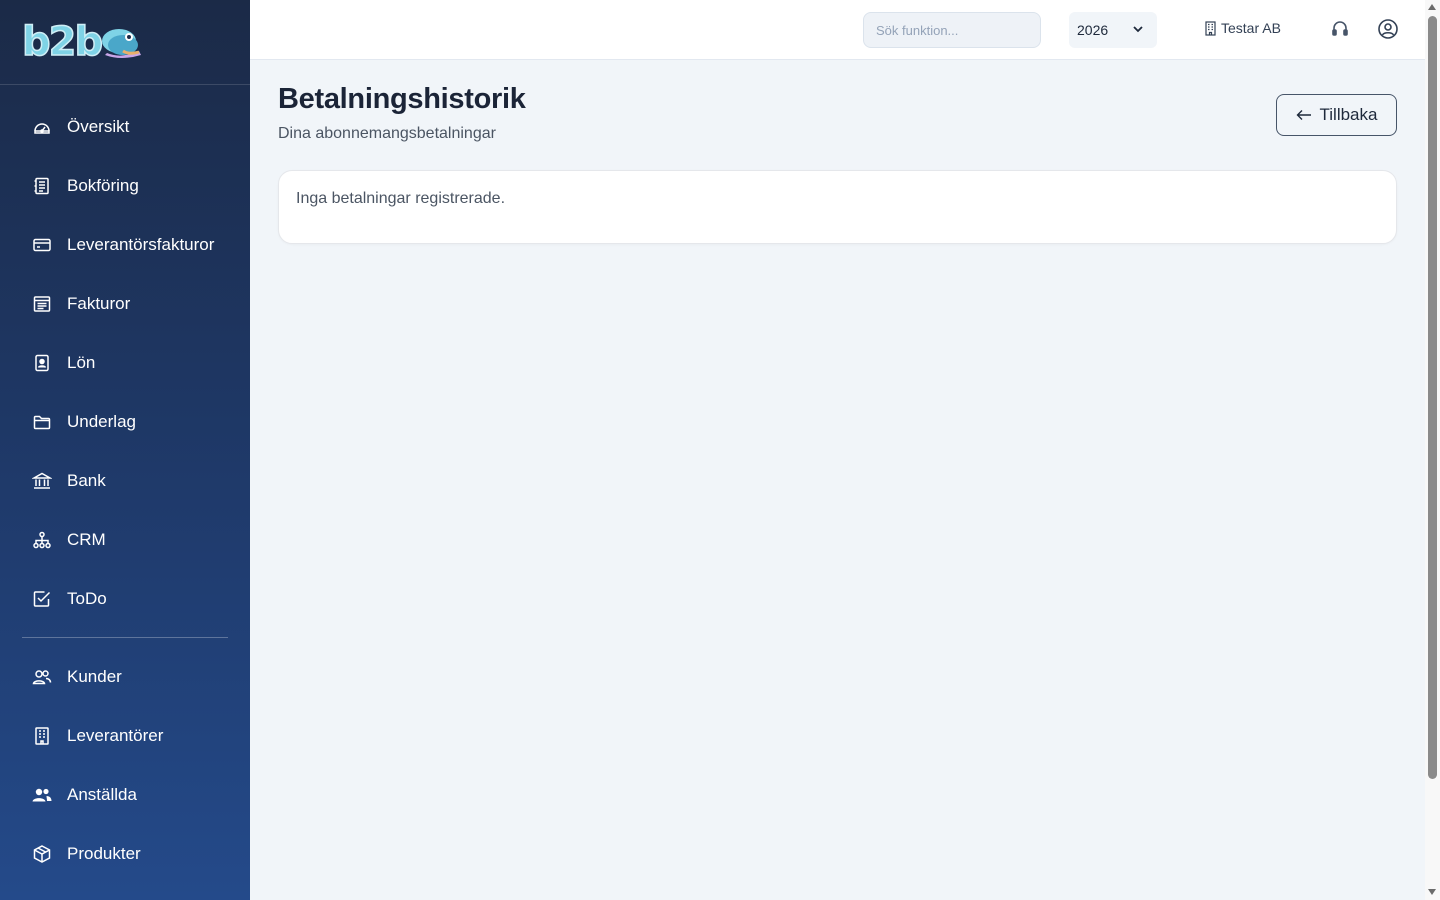 Image resolution: width=1440 pixels, height=900 pixels. I want to click on payments-card: Inga betalningar registrerade., so click(837, 207).